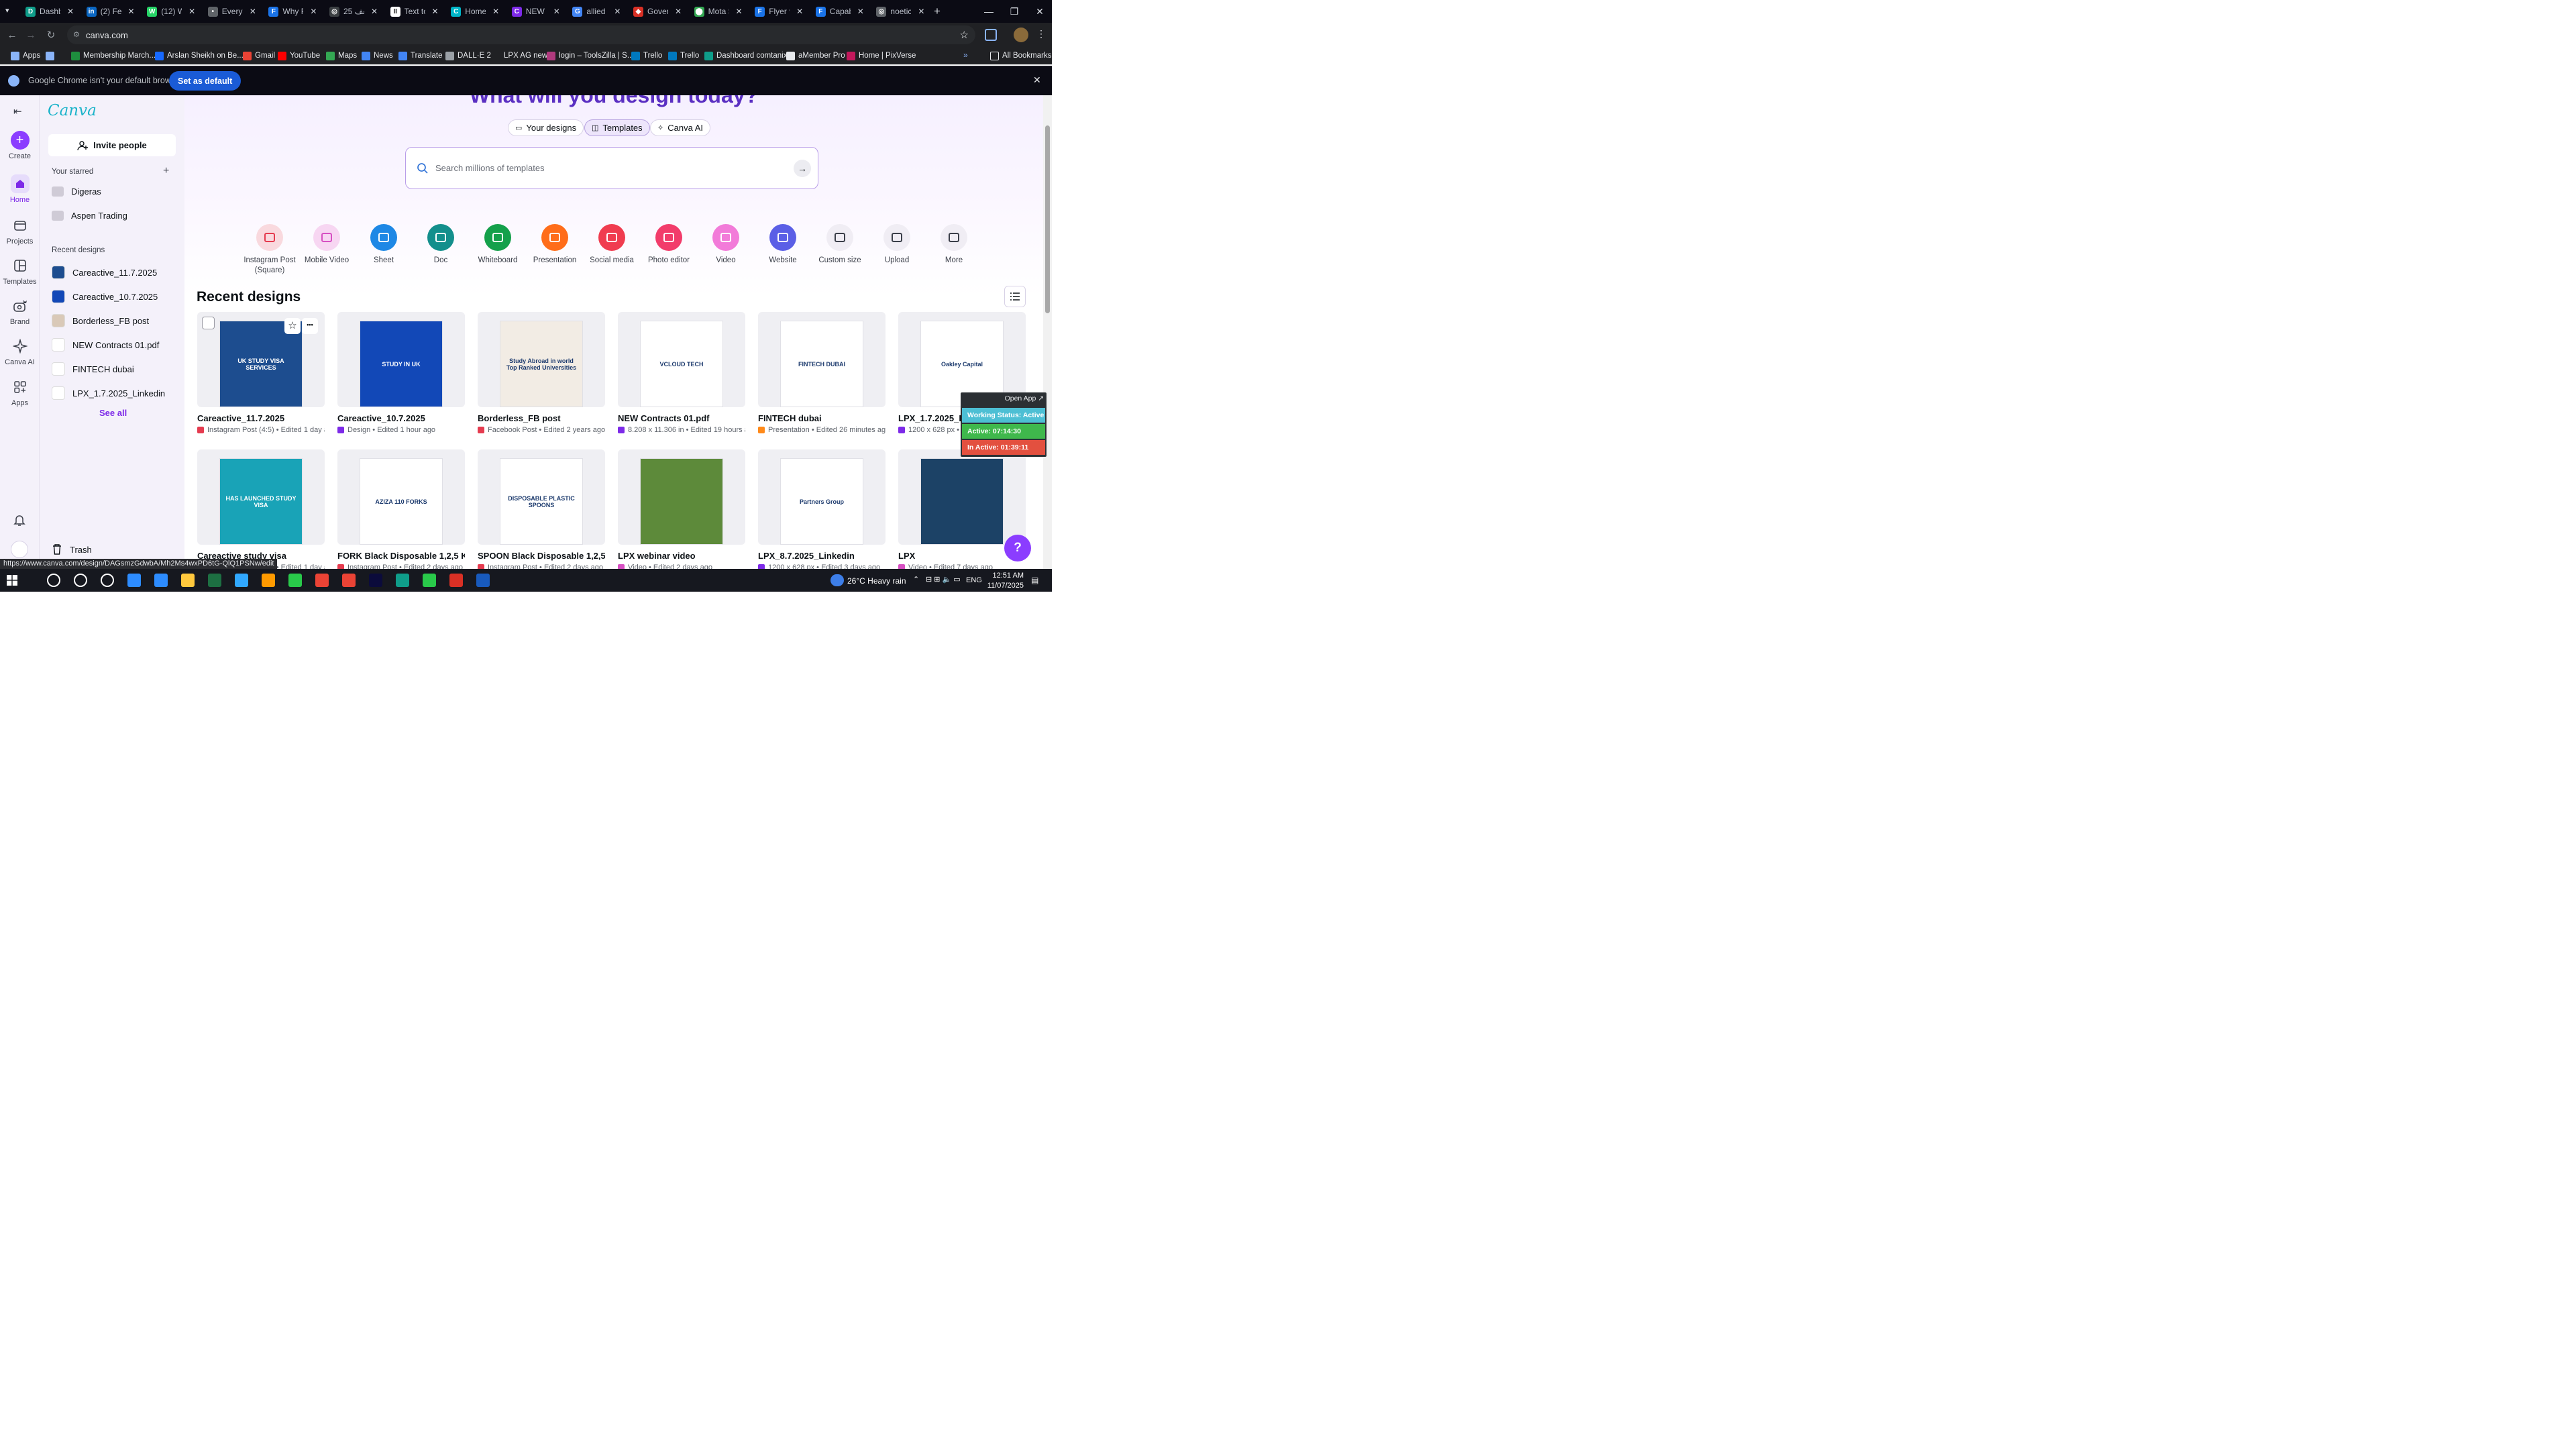 This screenshot has height=1449, width=2576. Describe the element at coordinates (20, 392) in the screenshot. I see `rail-apps: Apps` at that location.